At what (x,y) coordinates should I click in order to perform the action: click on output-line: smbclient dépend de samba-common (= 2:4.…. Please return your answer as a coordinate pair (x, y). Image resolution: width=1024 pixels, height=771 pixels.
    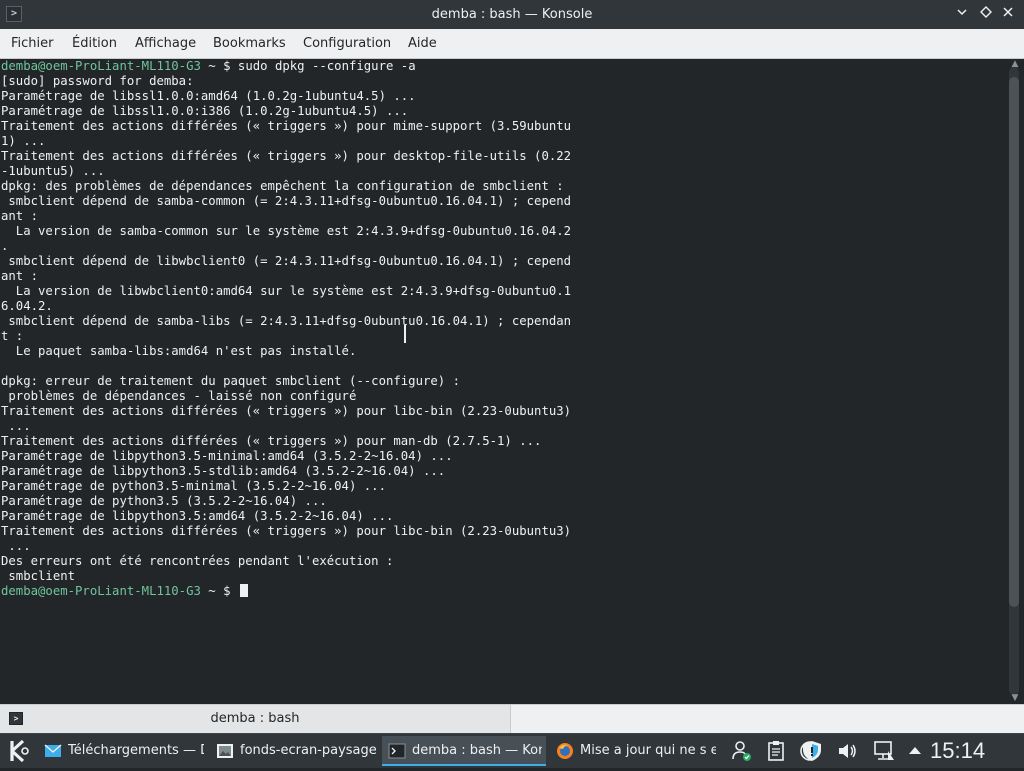
    Looking at the image, I should click on (286, 201).